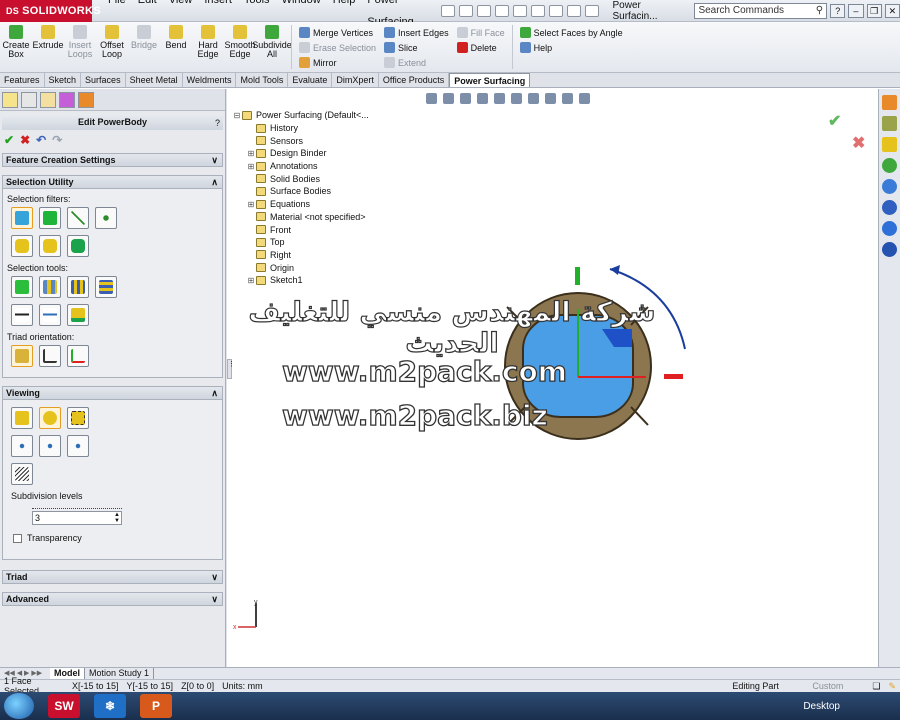  What do you see at coordinates (41, 140) in the screenshot?
I see `undo-arrow-icon: ↶` at bounding box center [41, 140].